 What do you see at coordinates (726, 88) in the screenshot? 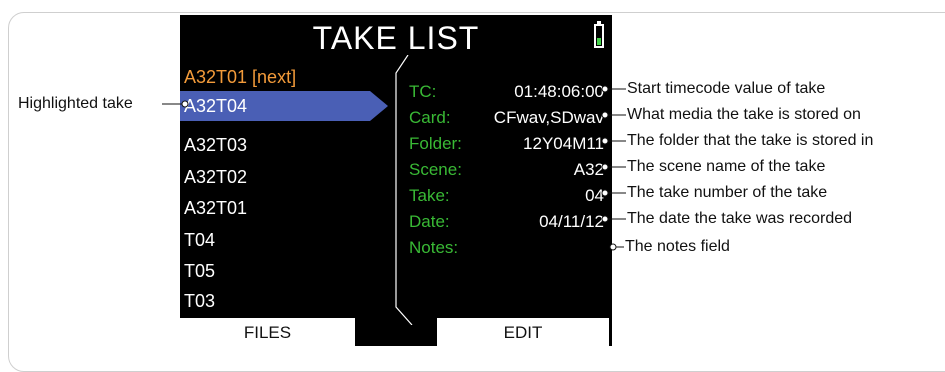
I see `annotation-tc: Start timecode value of take` at bounding box center [726, 88].